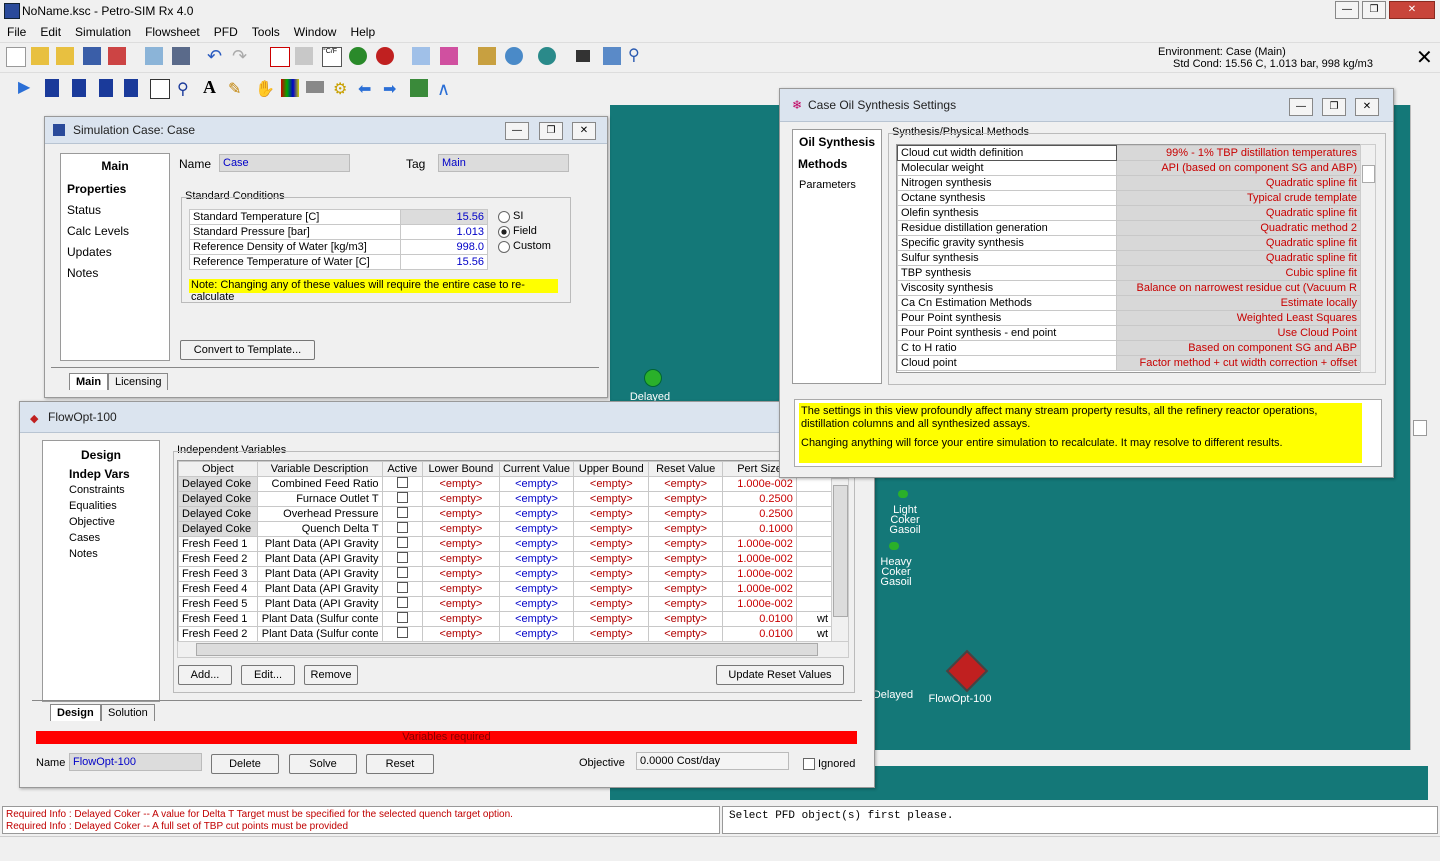 Image resolution: width=1440 pixels, height=861 pixels. What do you see at coordinates (99, 474) in the screenshot?
I see `flowopt-nav-indep-vars: Indep Vars` at bounding box center [99, 474].